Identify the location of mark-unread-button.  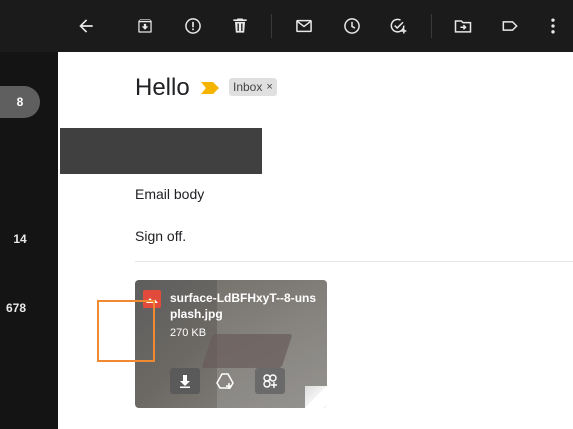
(304, 26).